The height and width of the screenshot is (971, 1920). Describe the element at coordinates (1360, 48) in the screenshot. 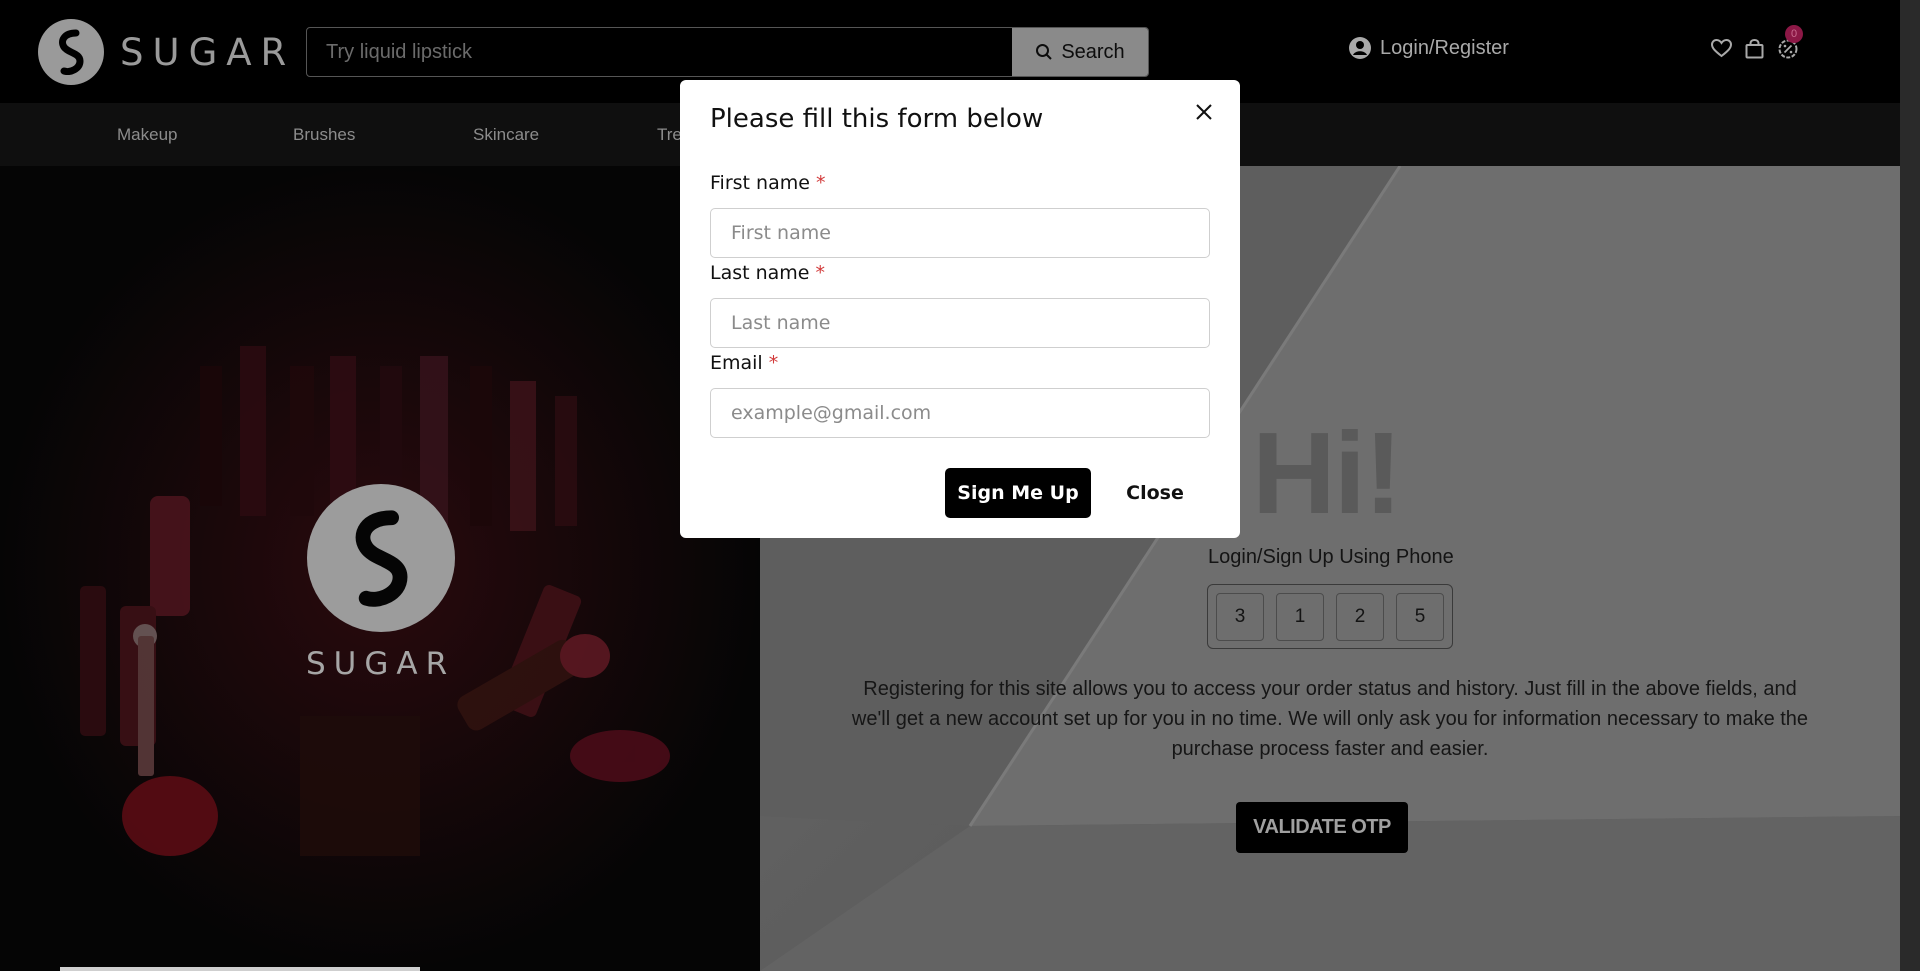

I see `user-icon` at that location.